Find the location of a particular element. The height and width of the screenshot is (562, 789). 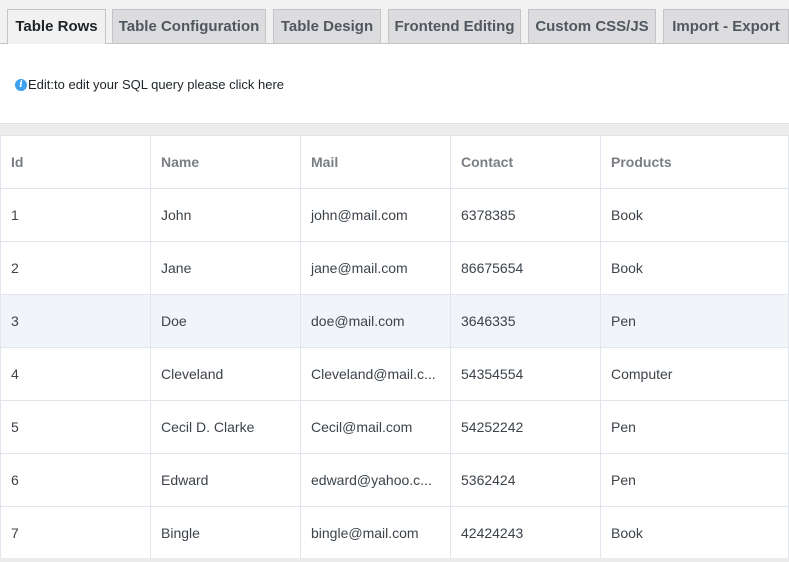

table-row-highlighted: 3 Doe doe@mail.com 3646335 Pen is located at coordinates (394, 321).